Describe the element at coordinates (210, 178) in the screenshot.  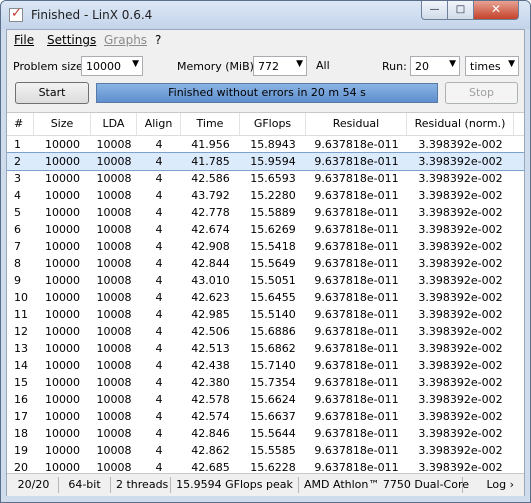
I see `cell-time: 42.586` at that location.